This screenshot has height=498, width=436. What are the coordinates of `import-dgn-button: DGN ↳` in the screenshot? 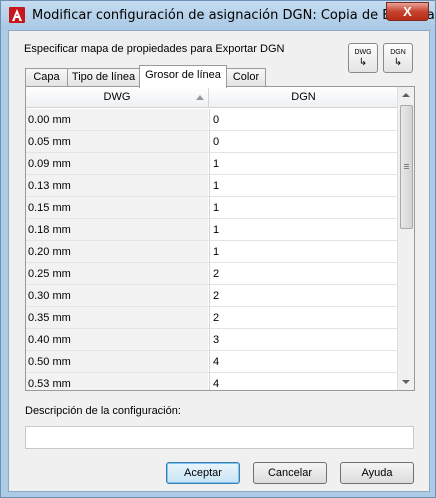 It's located at (398, 58).